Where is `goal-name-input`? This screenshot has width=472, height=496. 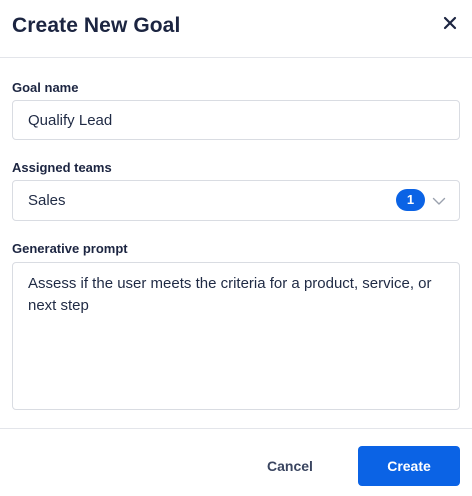 goal-name-input is located at coordinates (236, 120).